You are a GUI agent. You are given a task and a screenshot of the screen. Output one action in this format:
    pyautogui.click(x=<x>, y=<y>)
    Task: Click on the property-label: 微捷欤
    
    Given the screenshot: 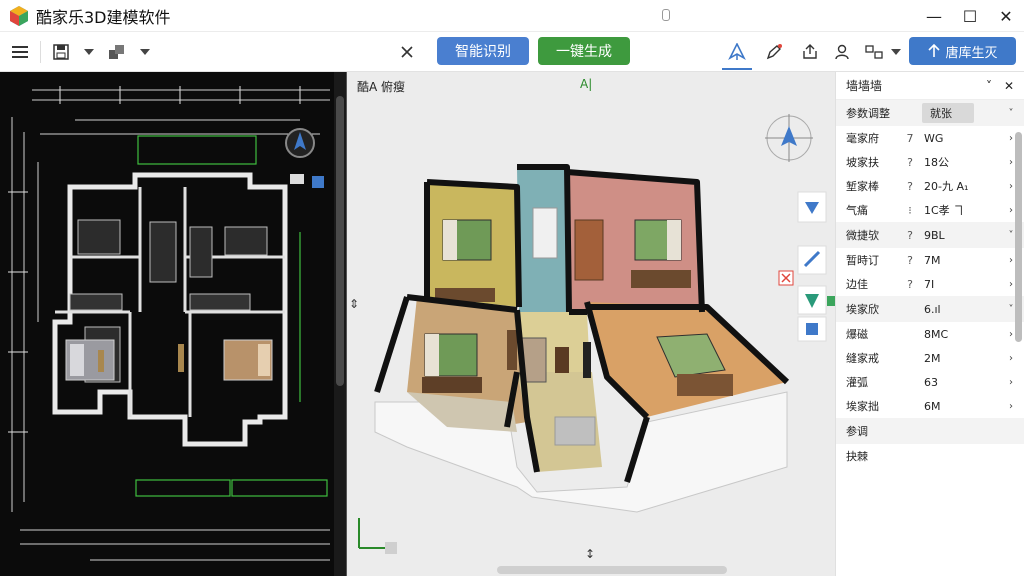 What is the action you would take?
    pyautogui.click(x=862, y=235)
    